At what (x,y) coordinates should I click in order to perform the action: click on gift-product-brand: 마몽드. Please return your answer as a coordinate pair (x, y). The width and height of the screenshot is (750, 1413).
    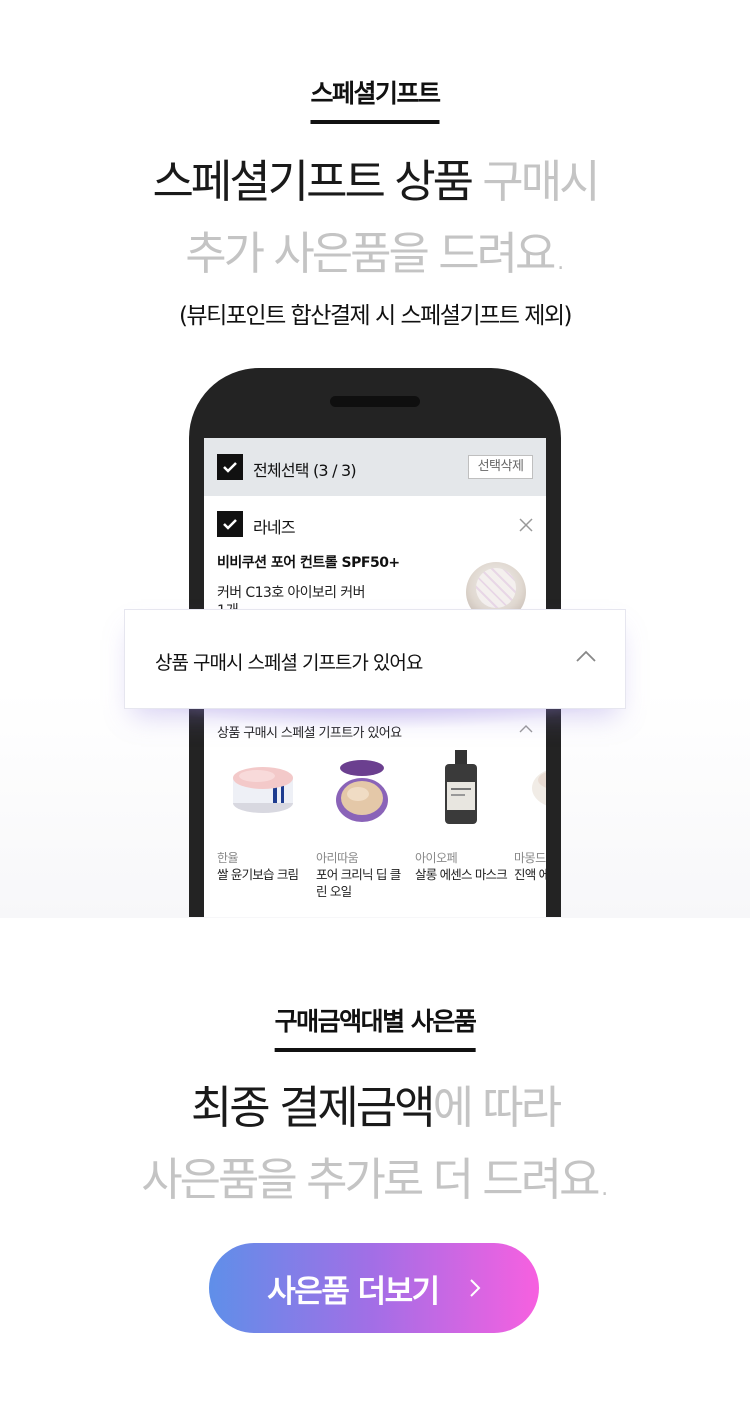
    Looking at the image, I should click on (530, 858).